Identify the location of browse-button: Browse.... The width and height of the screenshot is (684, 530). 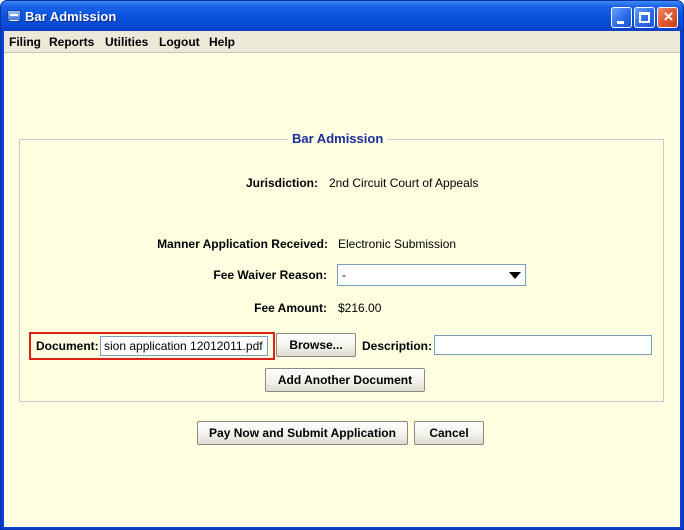
(316, 345).